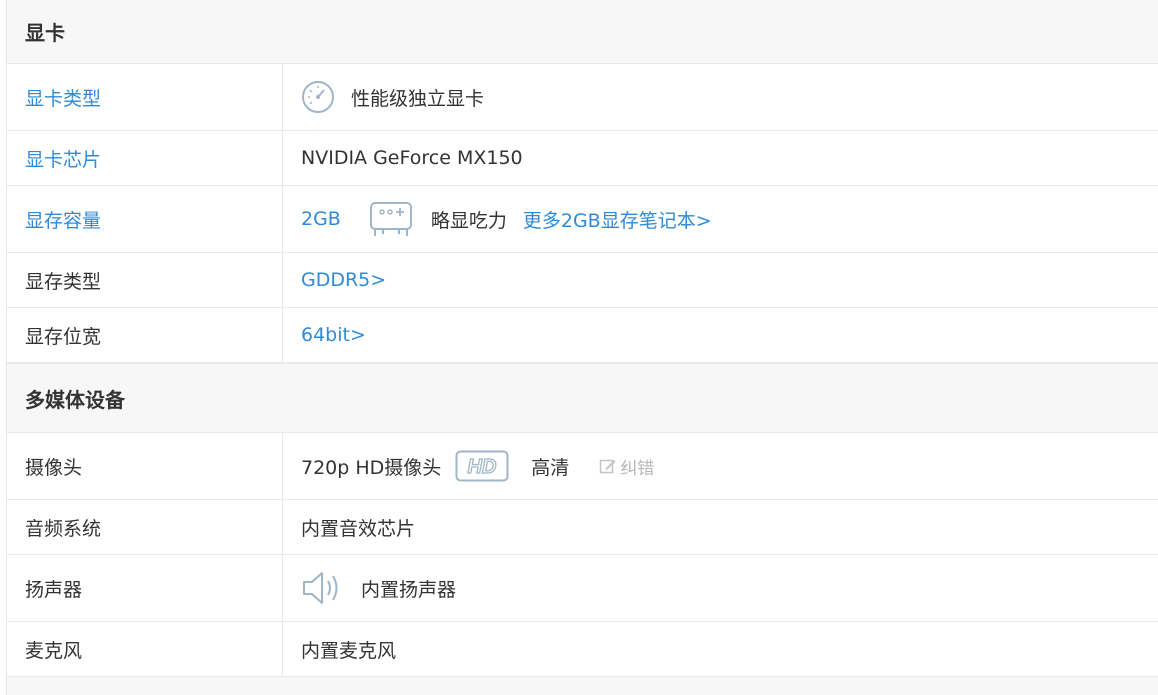 The image size is (1158, 695). I want to click on vram-type-link: GDDR5>, so click(343, 280).